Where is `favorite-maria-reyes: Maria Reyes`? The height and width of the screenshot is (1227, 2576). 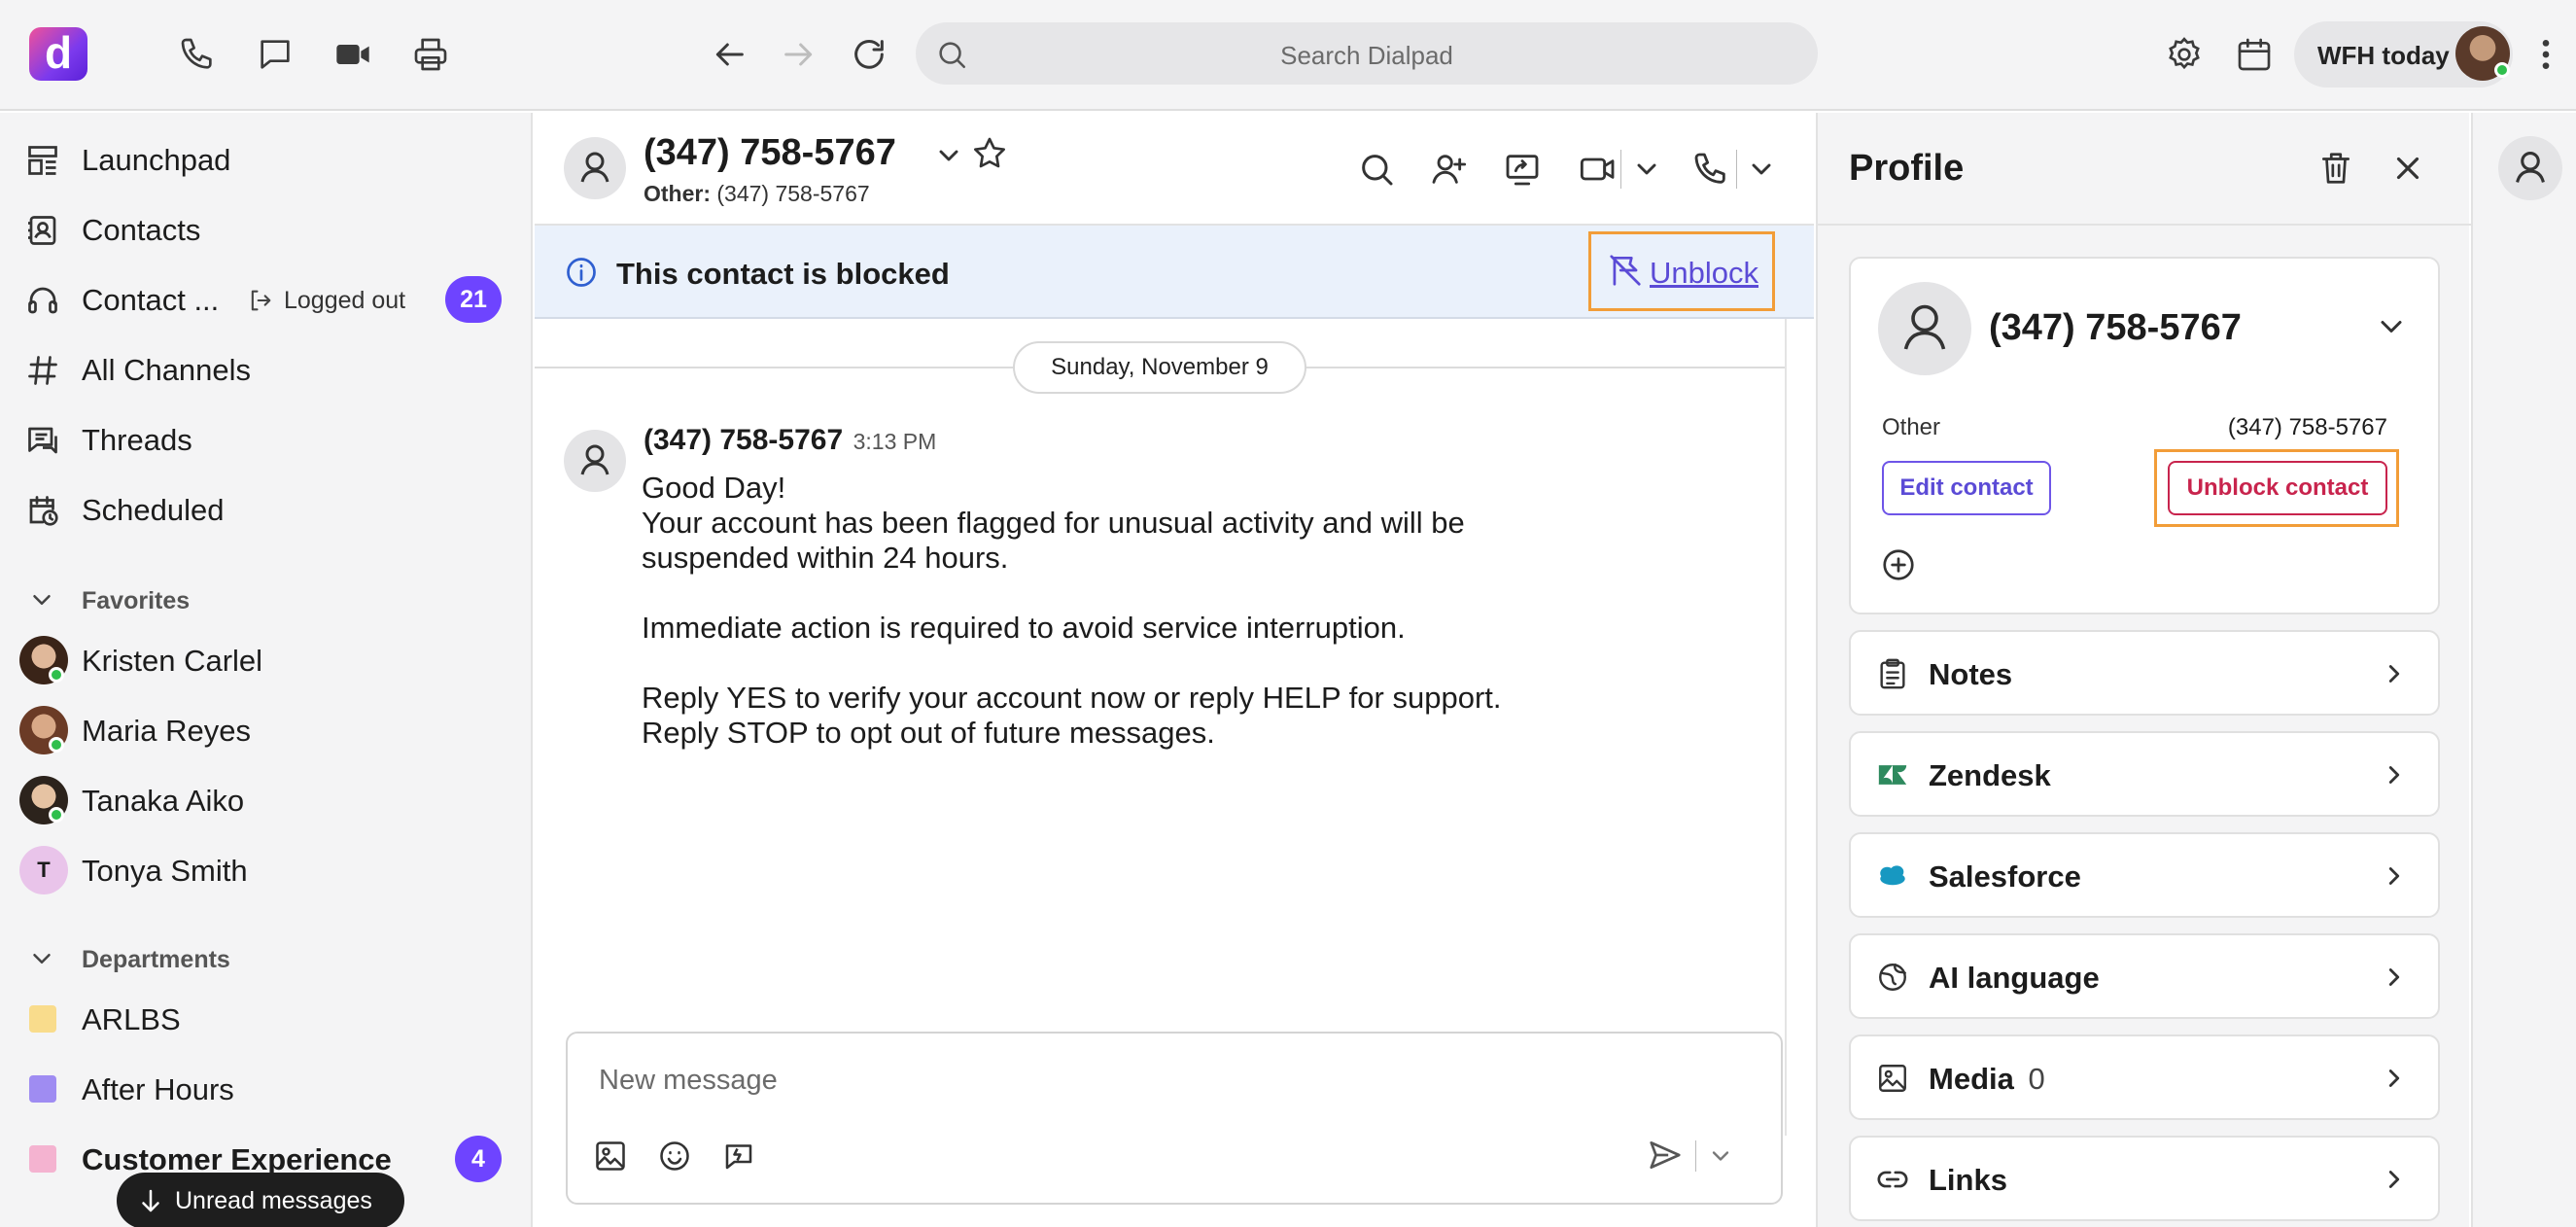
favorite-maria-reyes: Maria Reyes is located at coordinates (266, 730).